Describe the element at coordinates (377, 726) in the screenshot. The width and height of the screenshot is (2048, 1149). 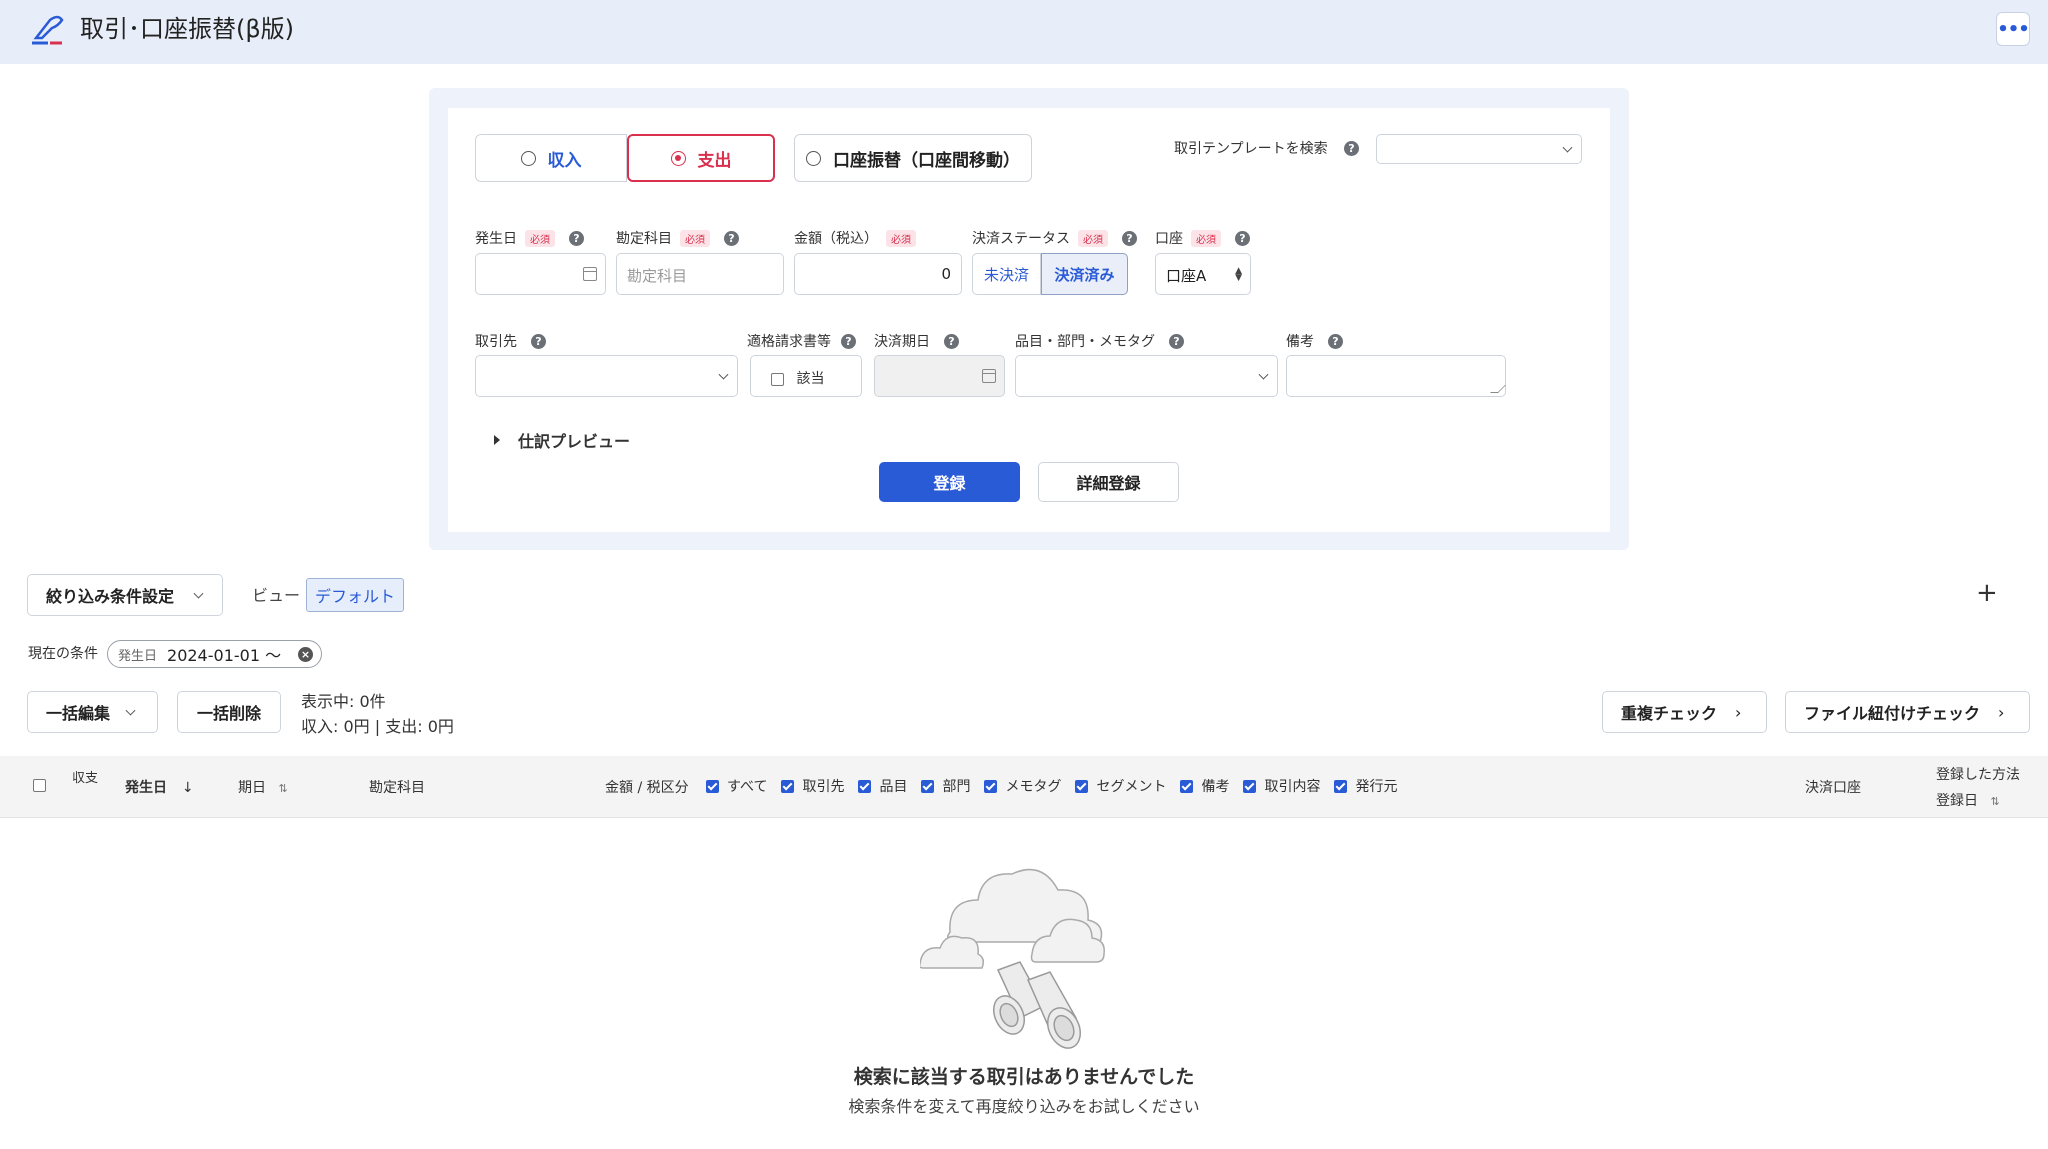
I see `income-expense-summary: 収入: 0円 | 支出: 0円` at that location.